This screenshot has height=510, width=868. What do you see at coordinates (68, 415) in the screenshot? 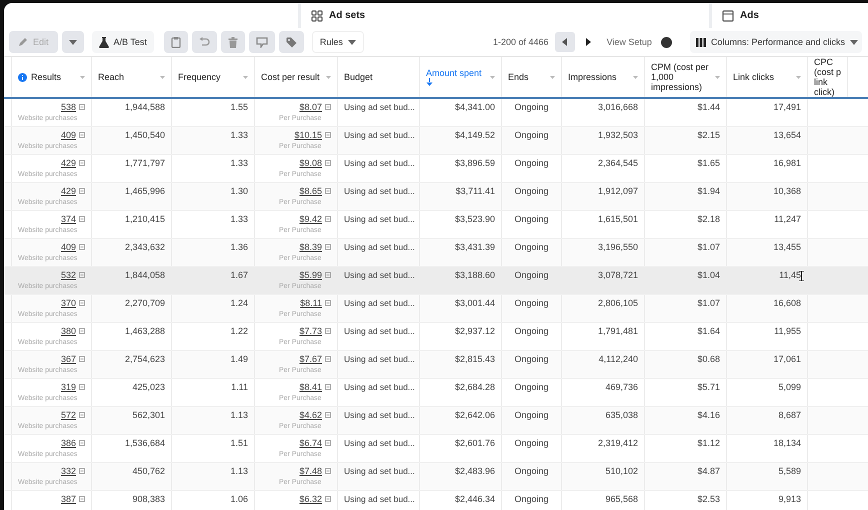
I see `results-link: 572` at bounding box center [68, 415].